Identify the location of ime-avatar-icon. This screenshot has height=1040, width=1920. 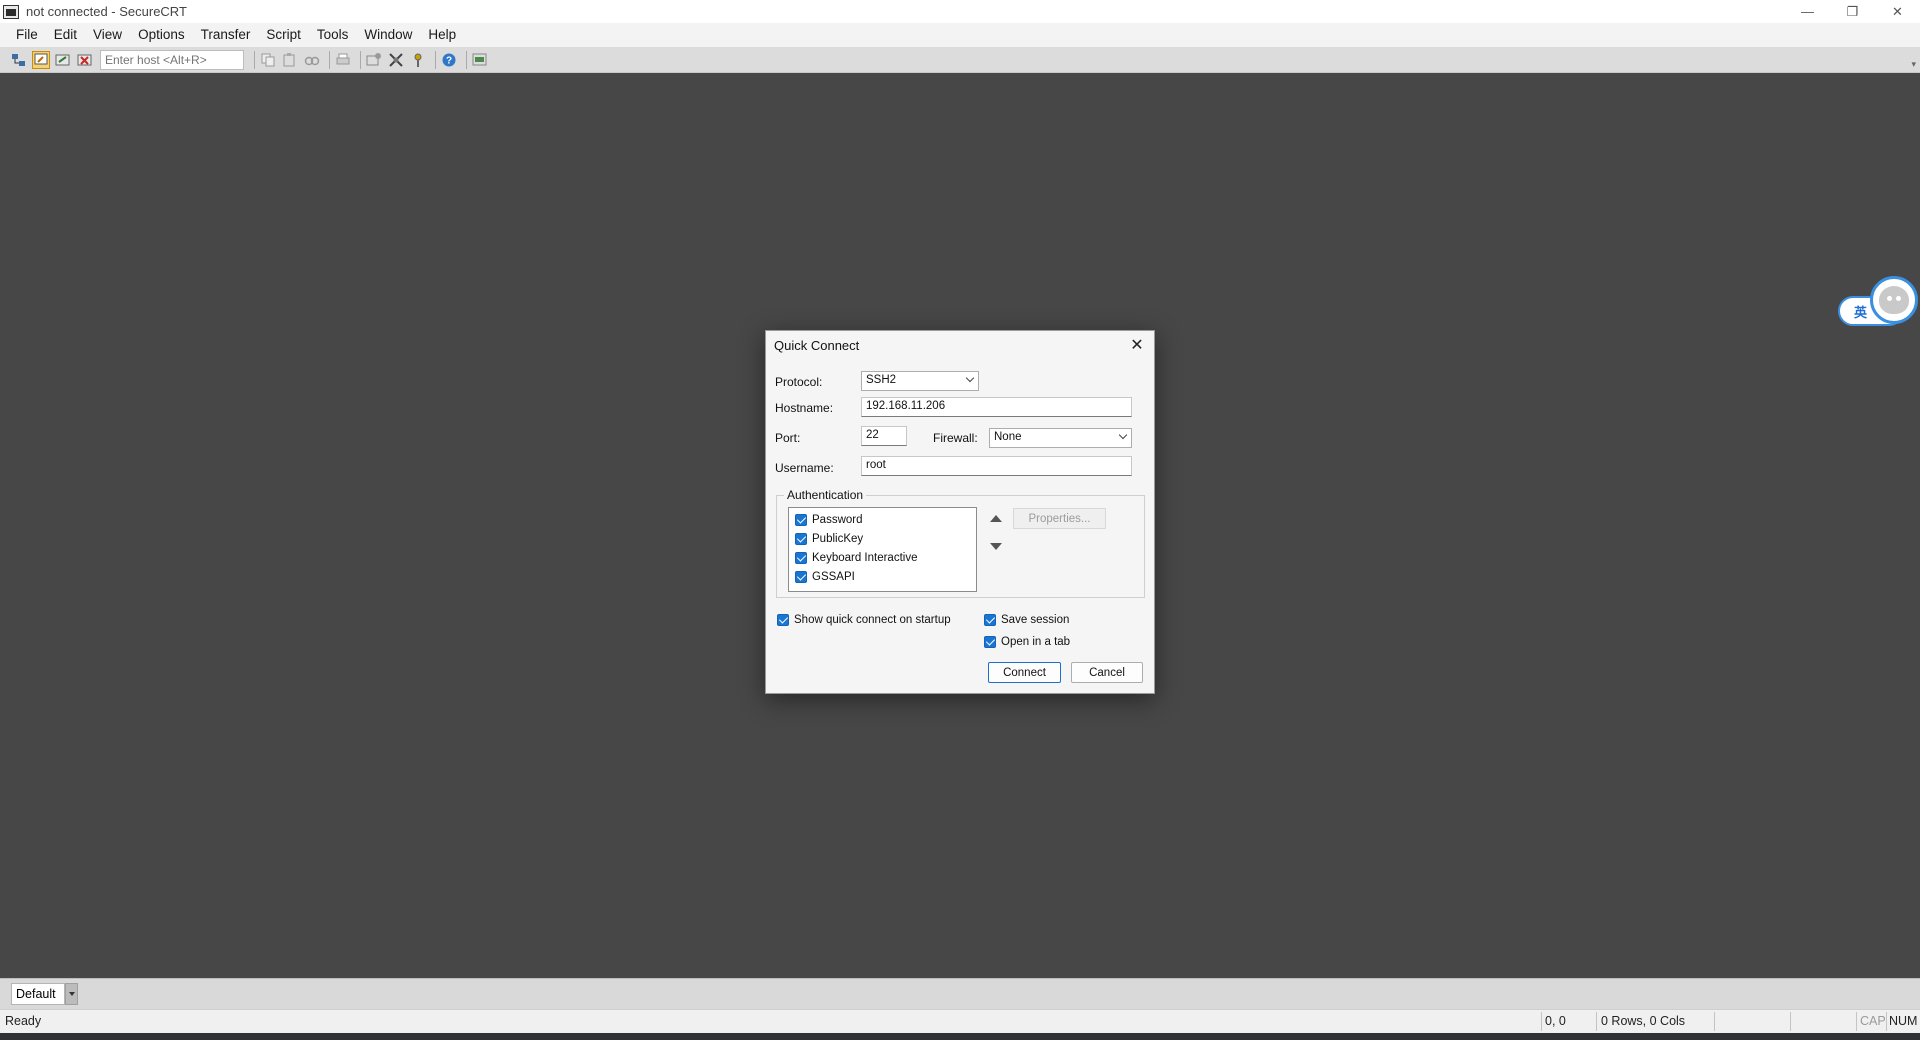
(1894, 300).